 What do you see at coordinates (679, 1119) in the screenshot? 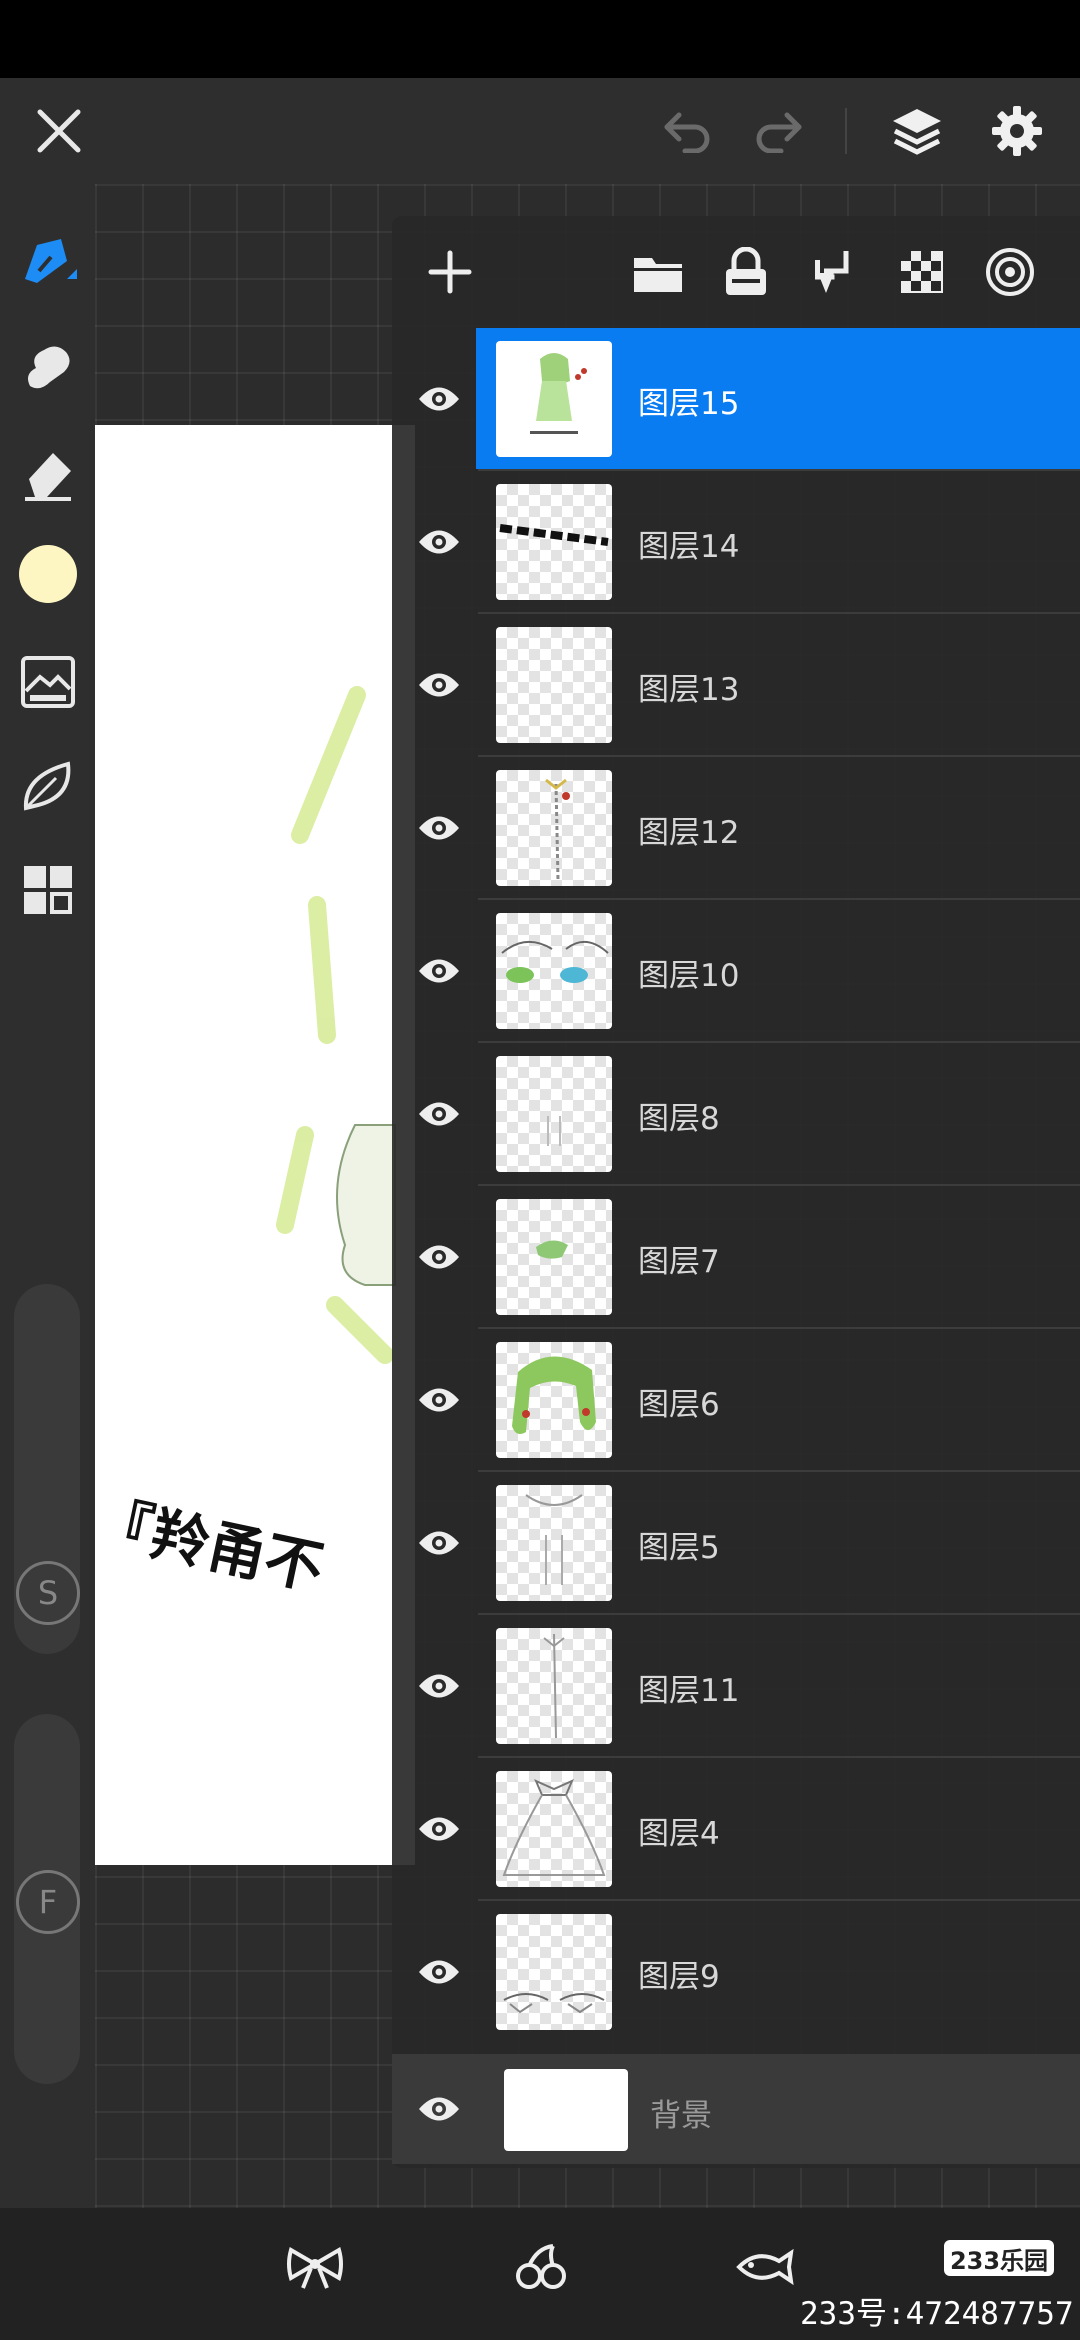
I see `layer-name: 图层8` at bounding box center [679, 1119].